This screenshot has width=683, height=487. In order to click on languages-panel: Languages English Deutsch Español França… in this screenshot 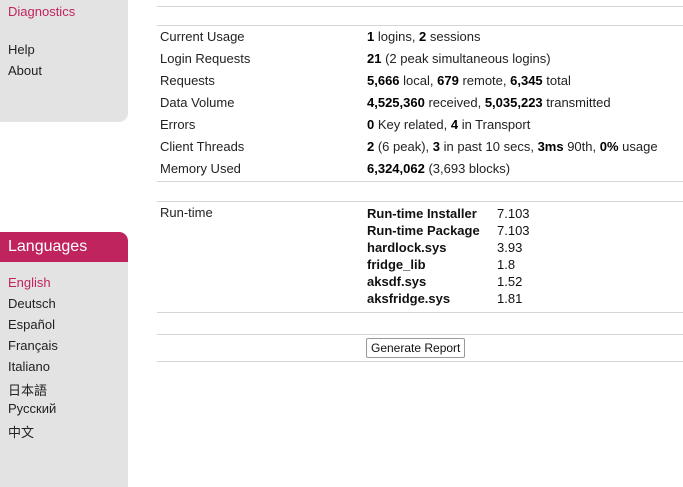, I will do `click(64, 359)`.